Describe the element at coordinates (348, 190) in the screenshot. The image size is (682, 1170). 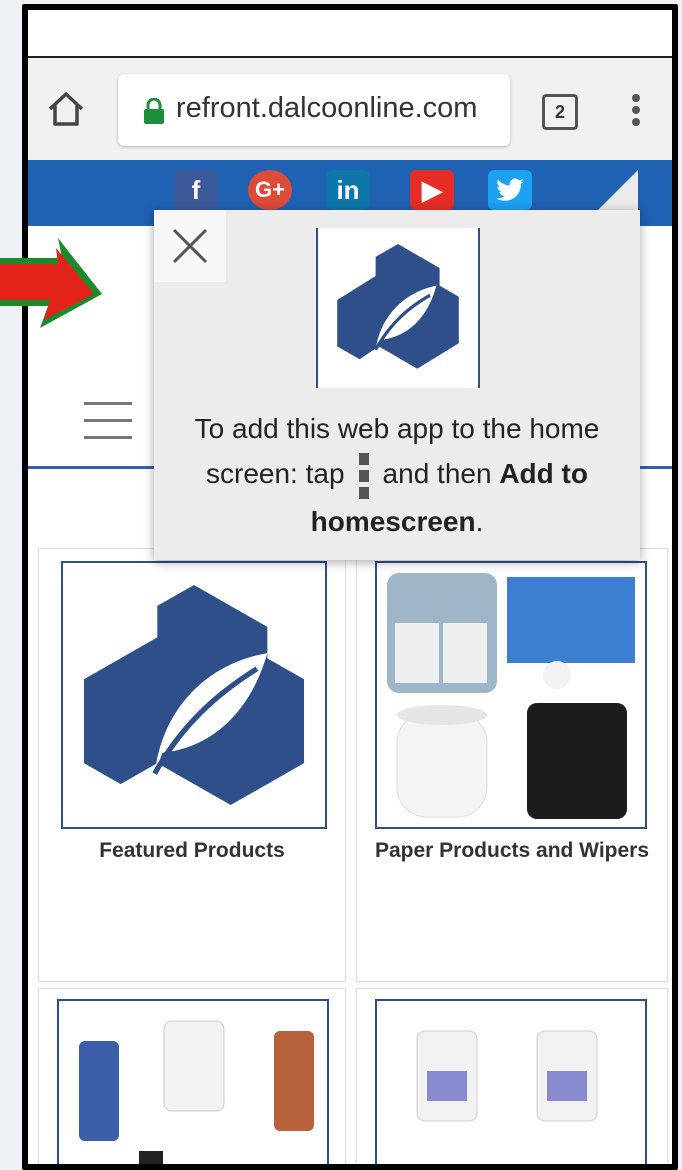
I see `linkedin-icon: in` at that location.